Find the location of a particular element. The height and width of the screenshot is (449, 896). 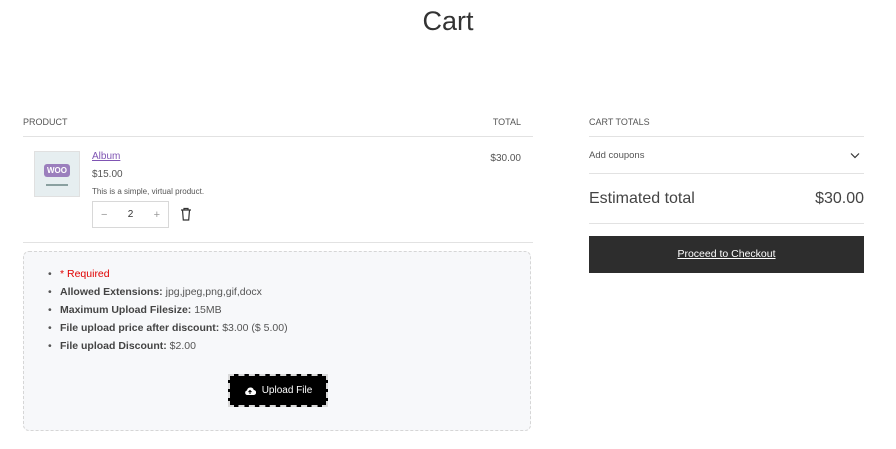

page-title: Cart is located at coordinates (448, 21).